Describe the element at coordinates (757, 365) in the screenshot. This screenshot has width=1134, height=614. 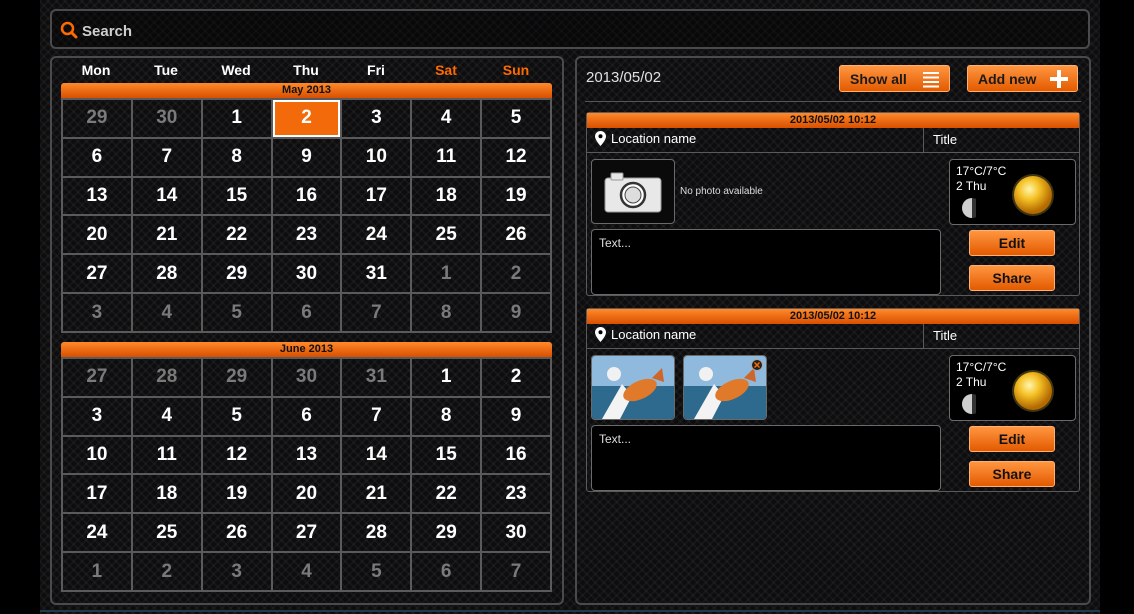
I see `close-icon` at that location.